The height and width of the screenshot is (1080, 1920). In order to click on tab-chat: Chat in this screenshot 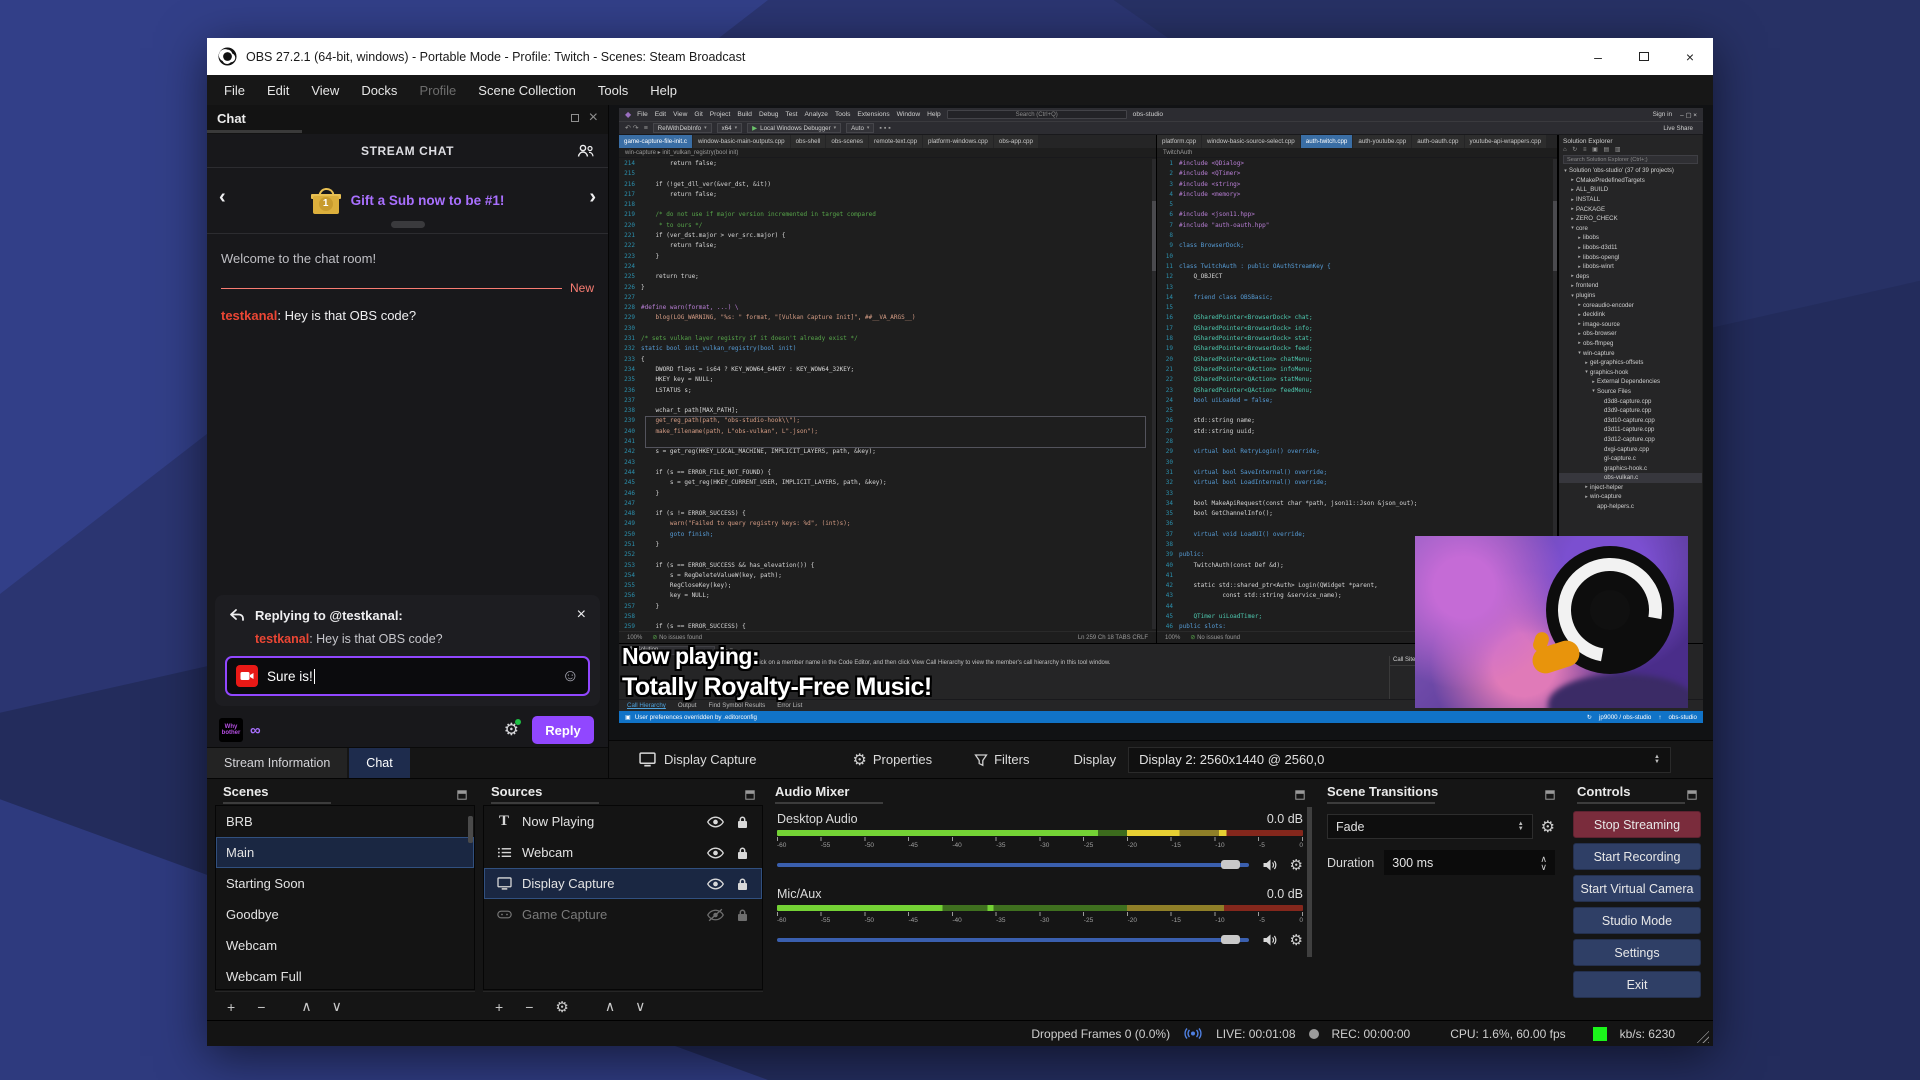, I will do `click(379, 763)`.